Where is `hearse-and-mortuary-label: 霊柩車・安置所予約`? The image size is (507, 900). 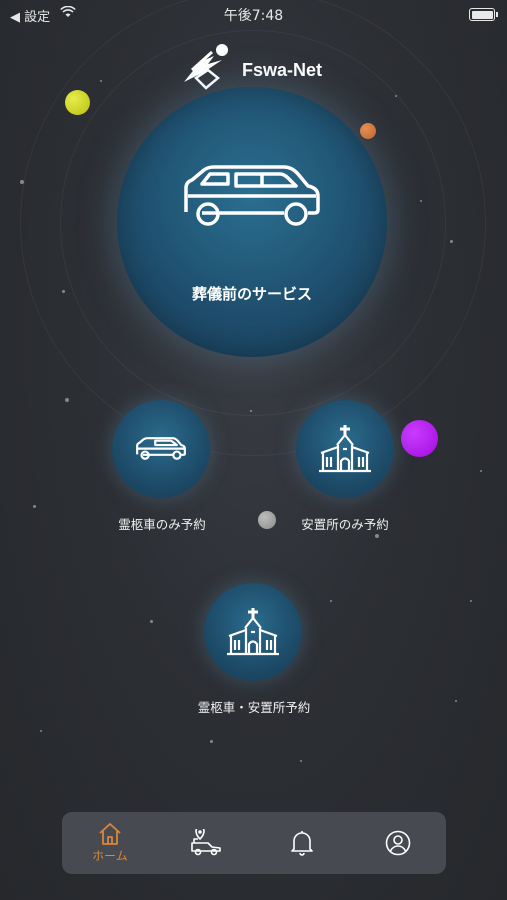
hearse-and-mortuary-label: 霊柩車・安置所予約 is located at coordinates (254, 707).